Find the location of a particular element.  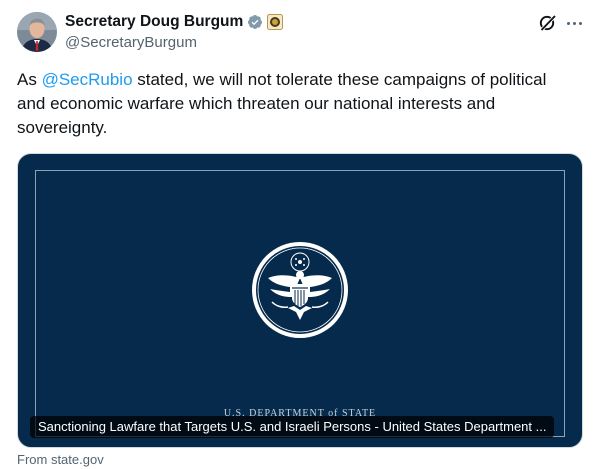

verified-badge-icon is located at coordinates (255, 22).